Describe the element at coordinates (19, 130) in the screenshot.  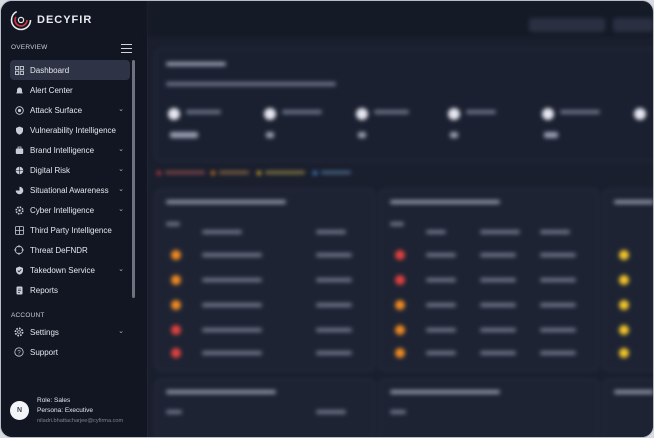
I see `shield-icon` at that location.